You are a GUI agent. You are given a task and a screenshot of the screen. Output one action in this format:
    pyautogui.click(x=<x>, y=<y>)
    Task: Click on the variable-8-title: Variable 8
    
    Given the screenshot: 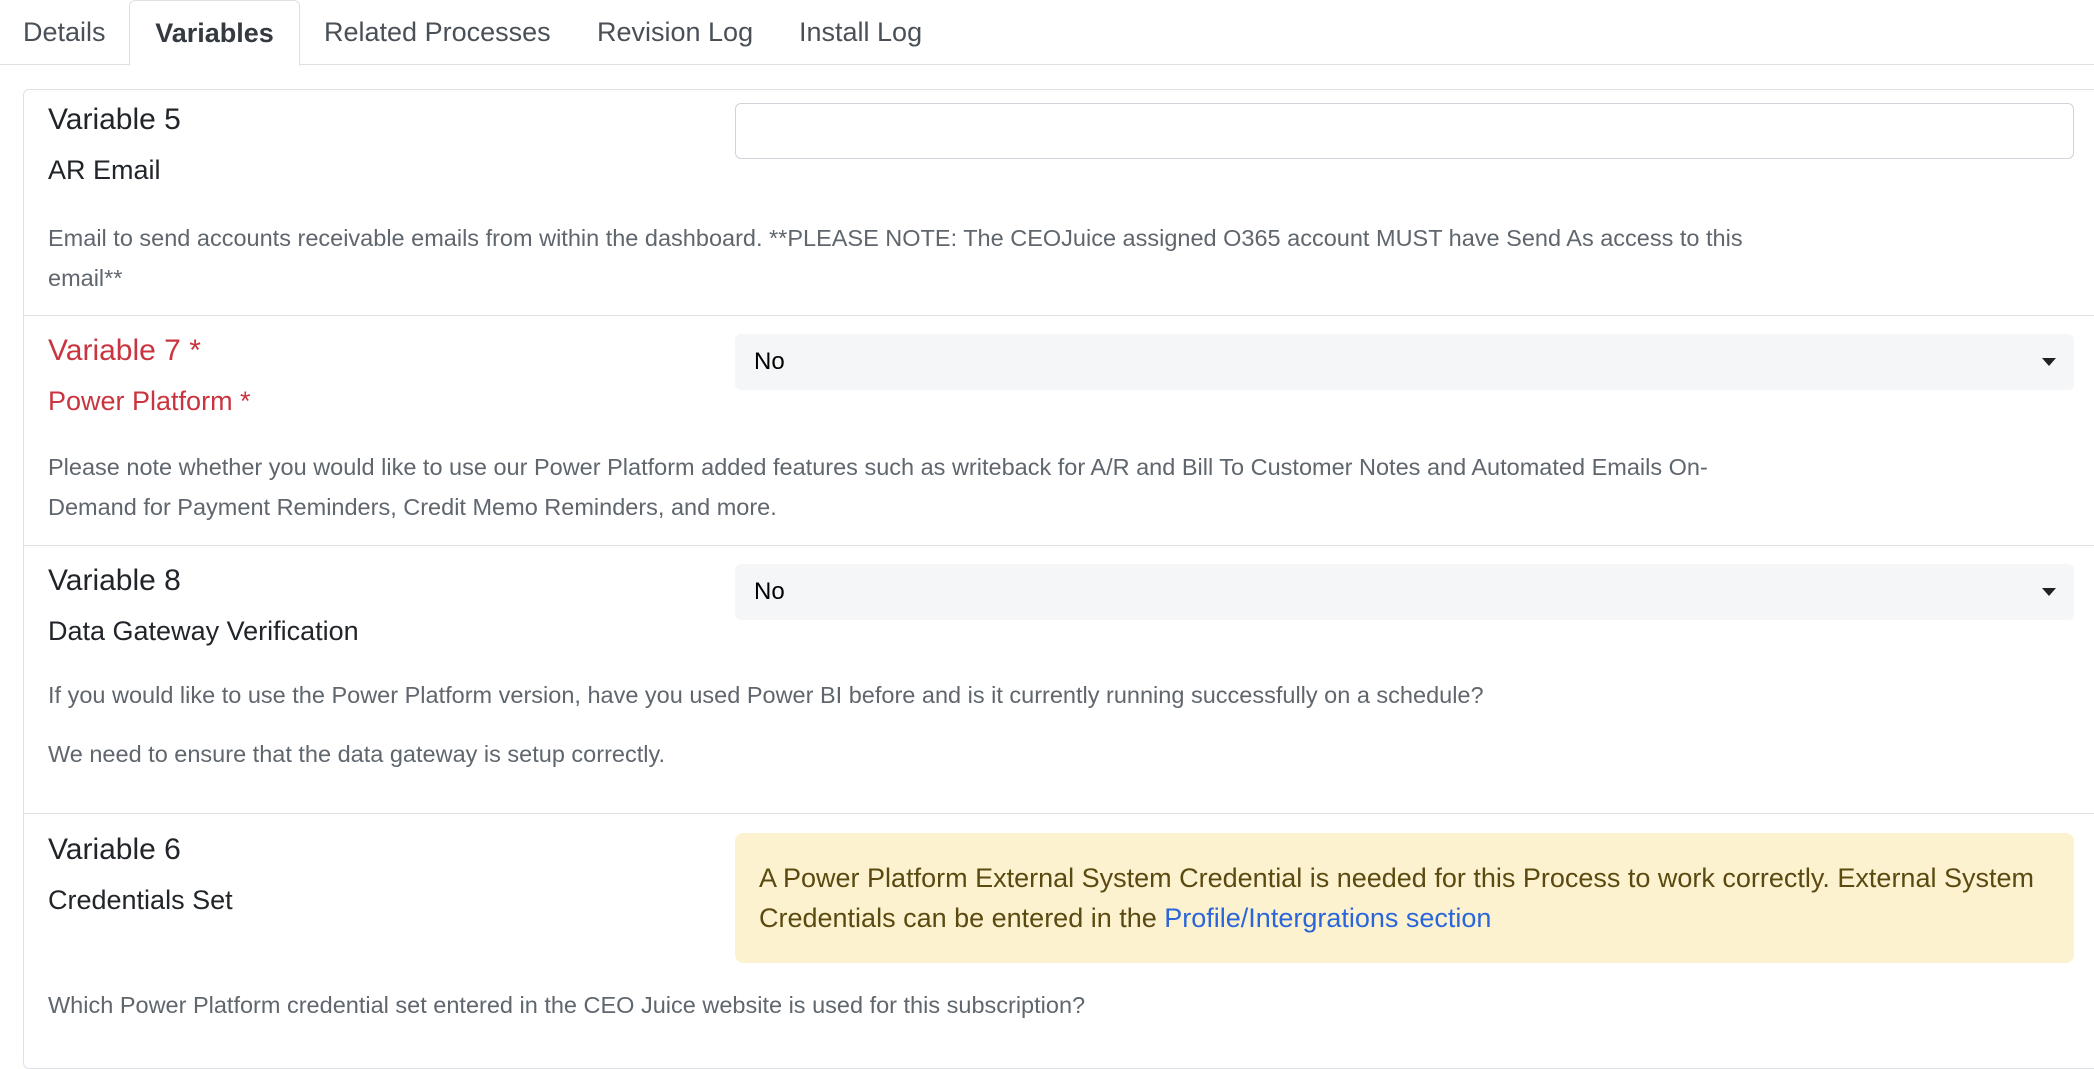 What is the action you would take?
    pyautogui.click(x=114, y=580)
    